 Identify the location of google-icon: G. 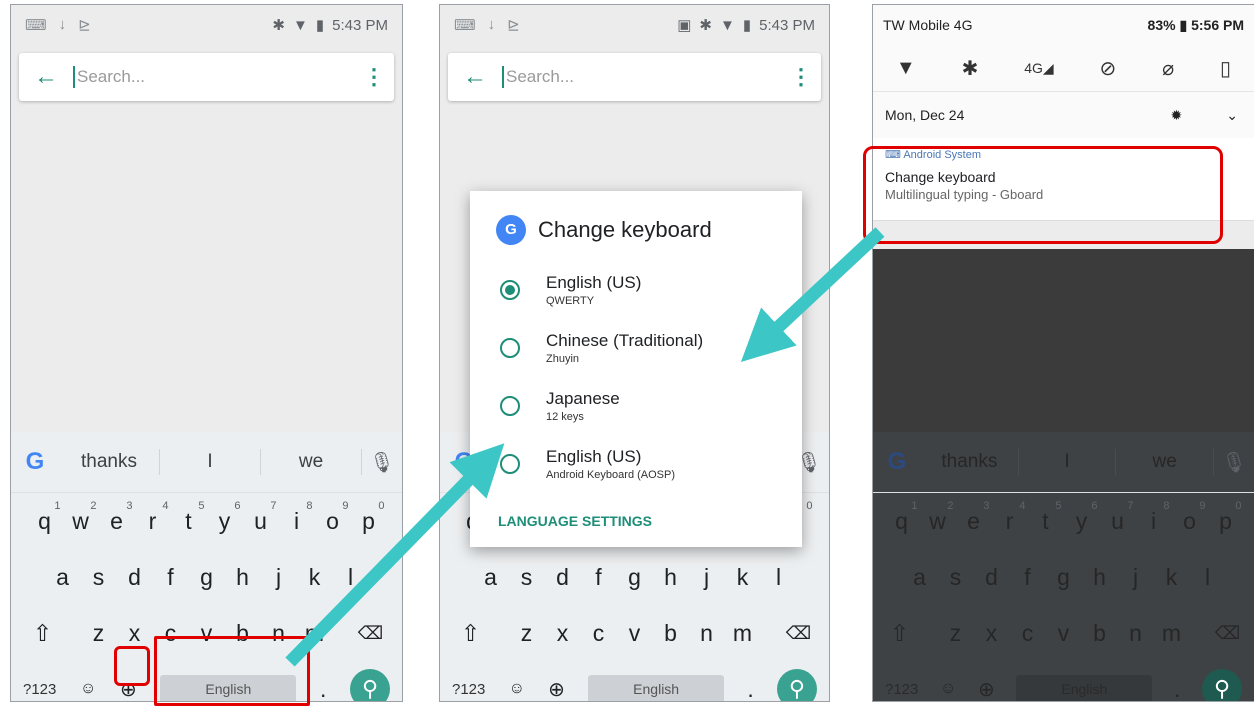
(35, 462).